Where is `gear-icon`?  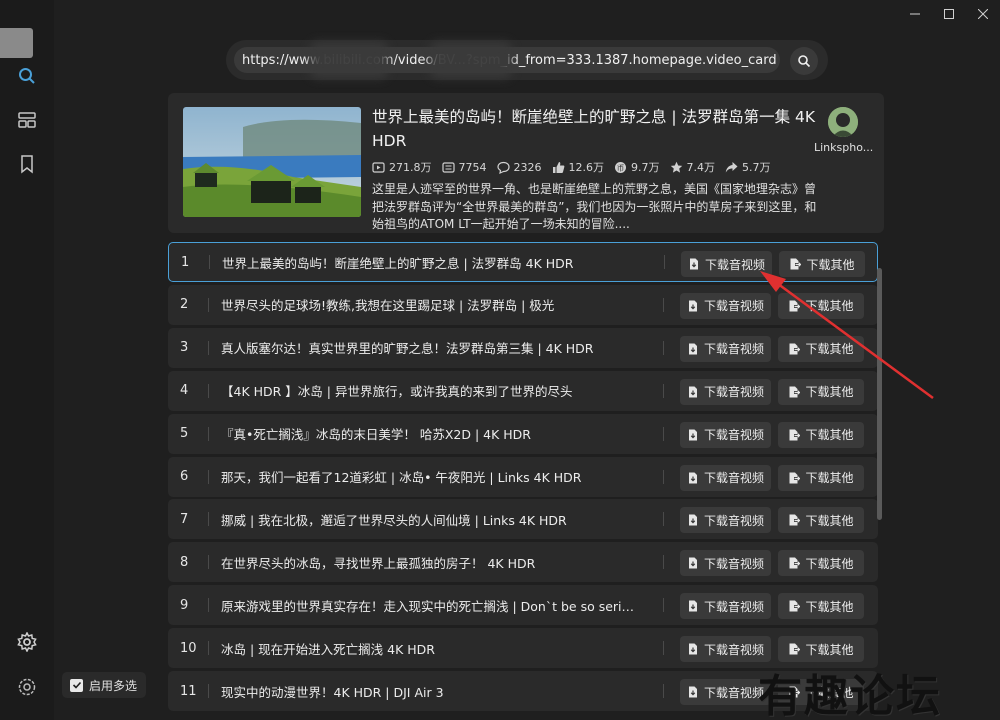
gear-icon is located at coordinates (27, 642).